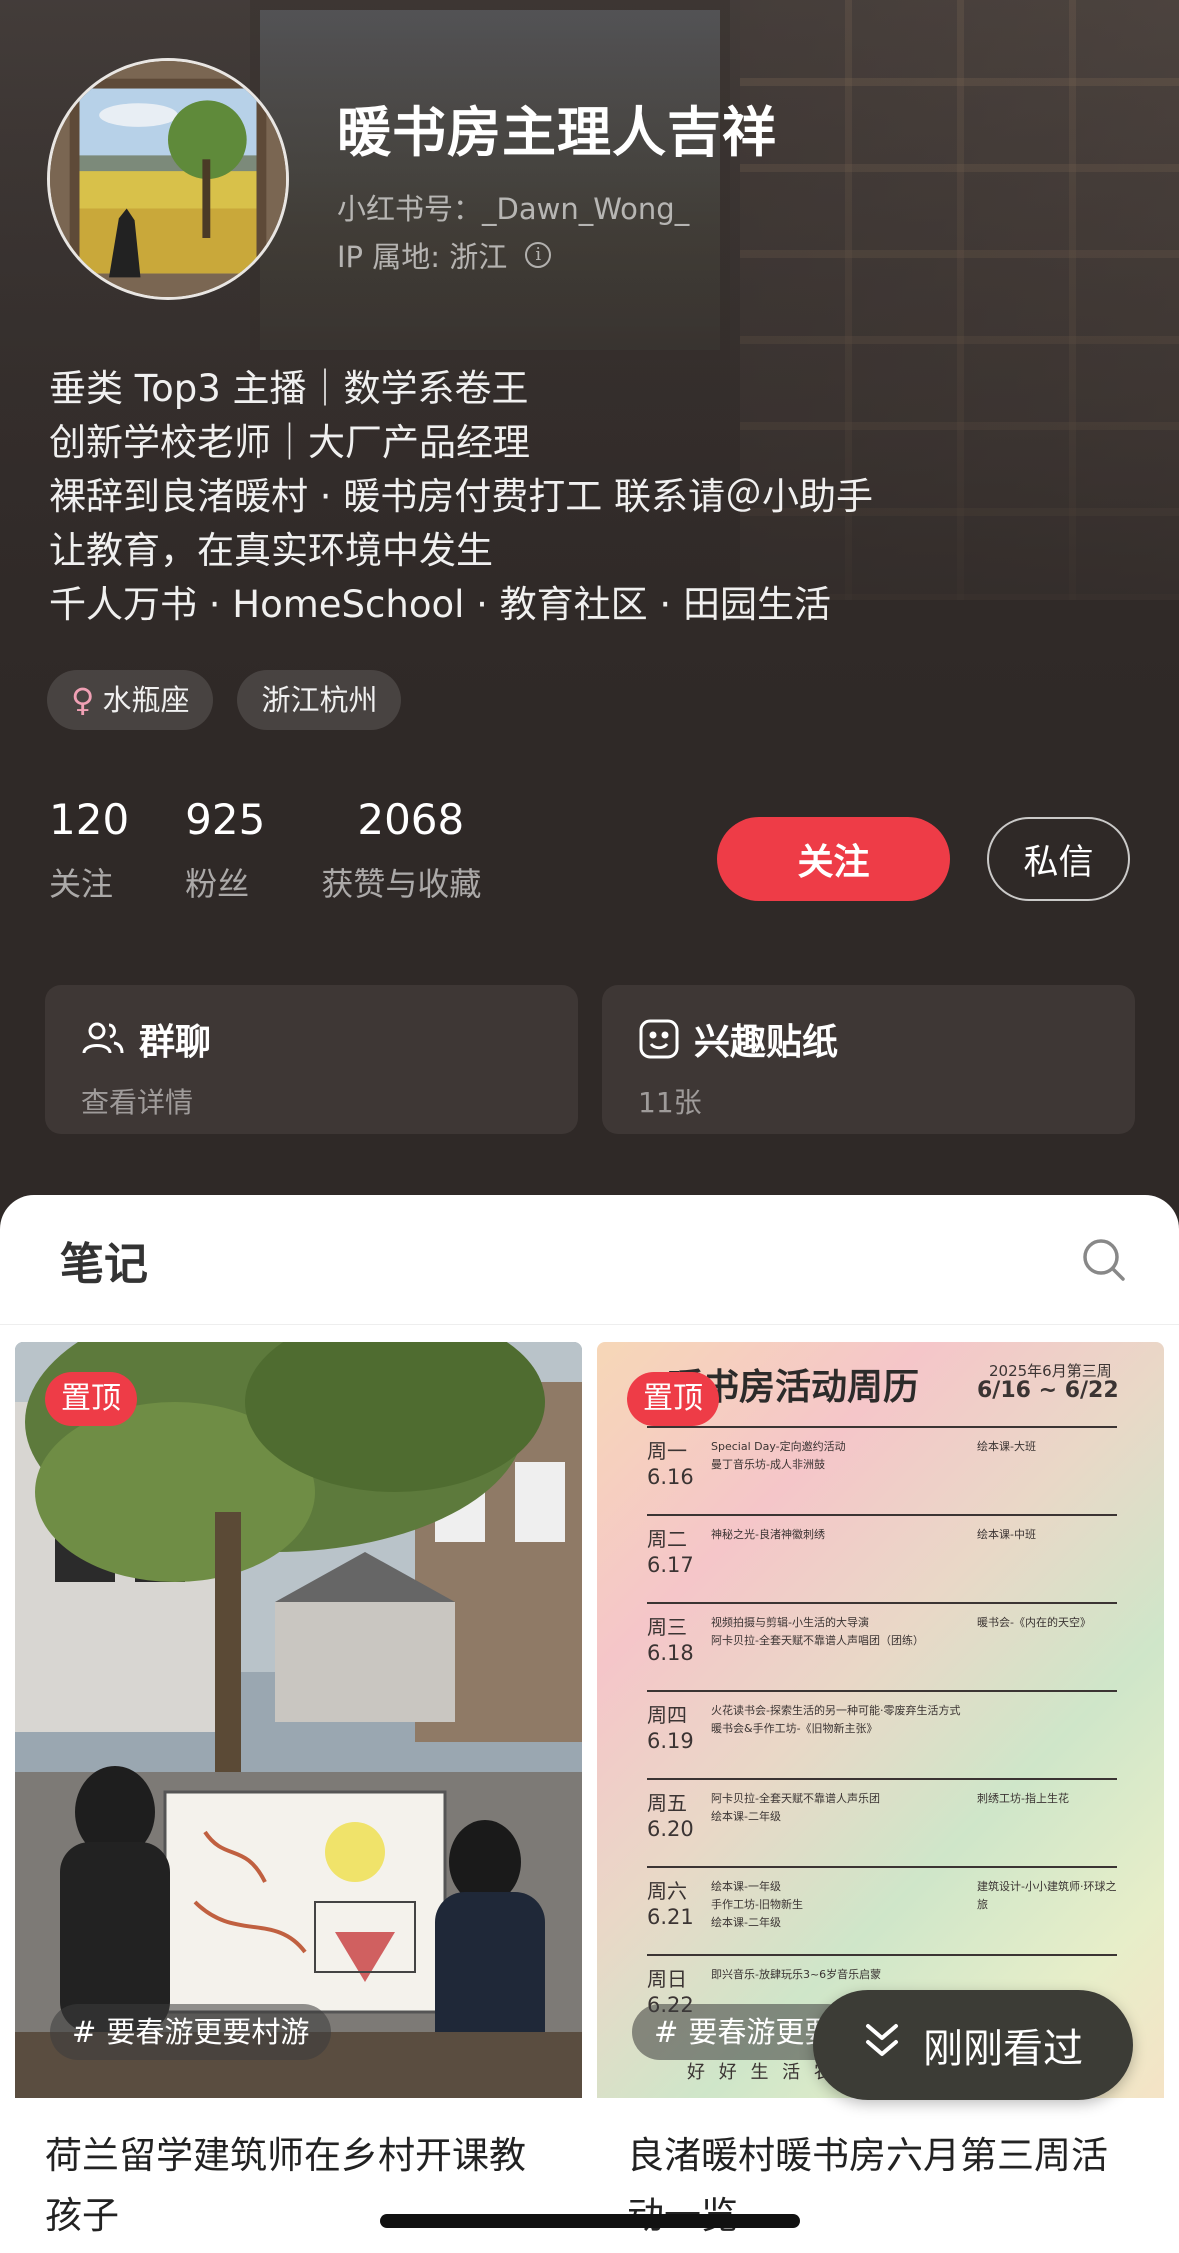  I want to click on poster-day-name: 周三, so click(667, 1627).